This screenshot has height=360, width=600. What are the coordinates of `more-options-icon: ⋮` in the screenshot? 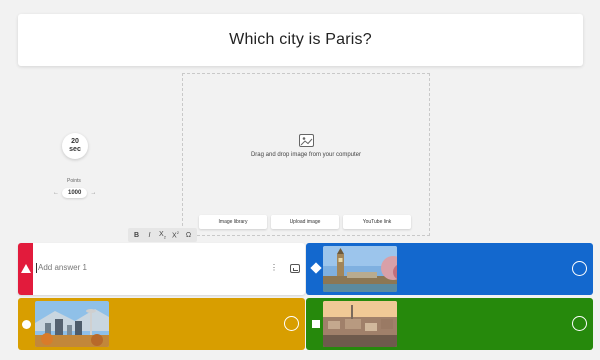 It's located at (274, 267).